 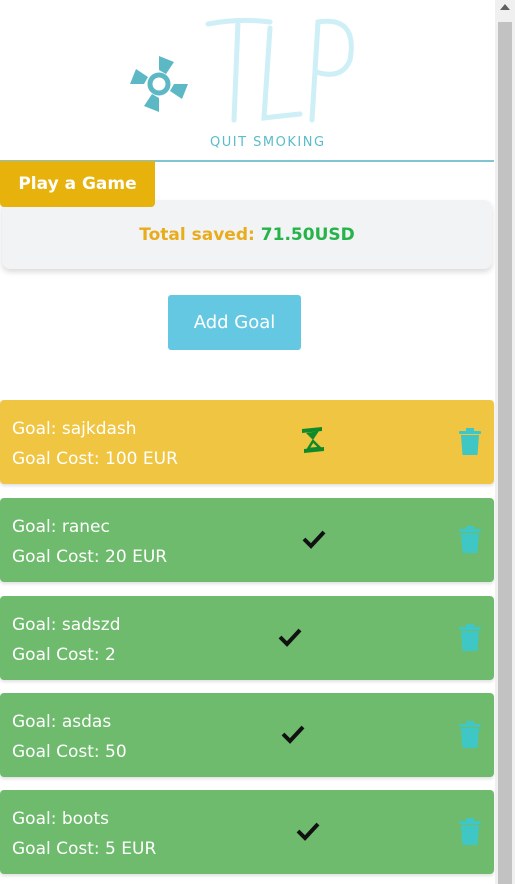 What do you see at coordinates (247, 540) in the screenshot?
I see `goal-card: Goal: ranec Goal Cost: 20 EUR` at bounding box center [247, 540].